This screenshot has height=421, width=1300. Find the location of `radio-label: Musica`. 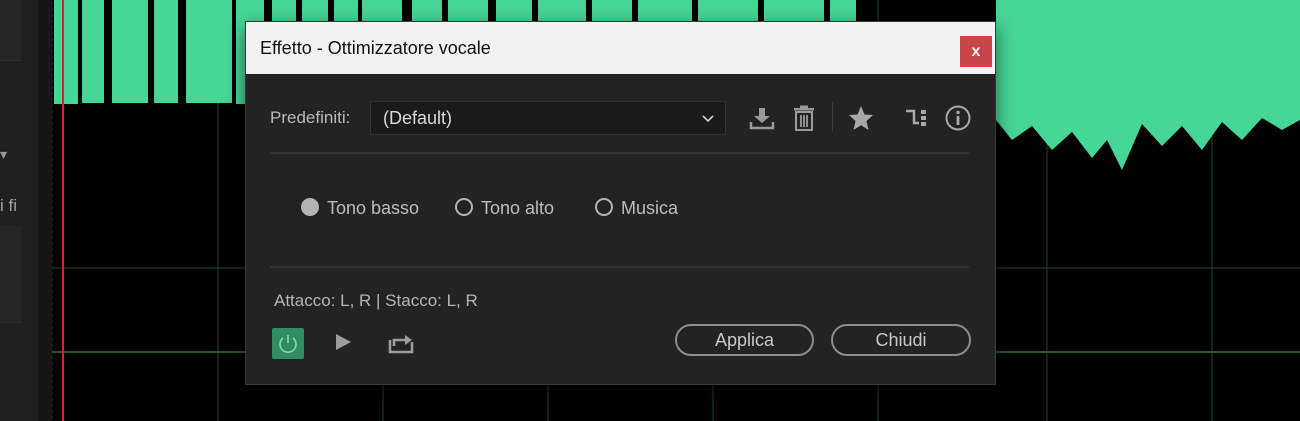

radio-label: Musica is located at coordinates (650, 208).